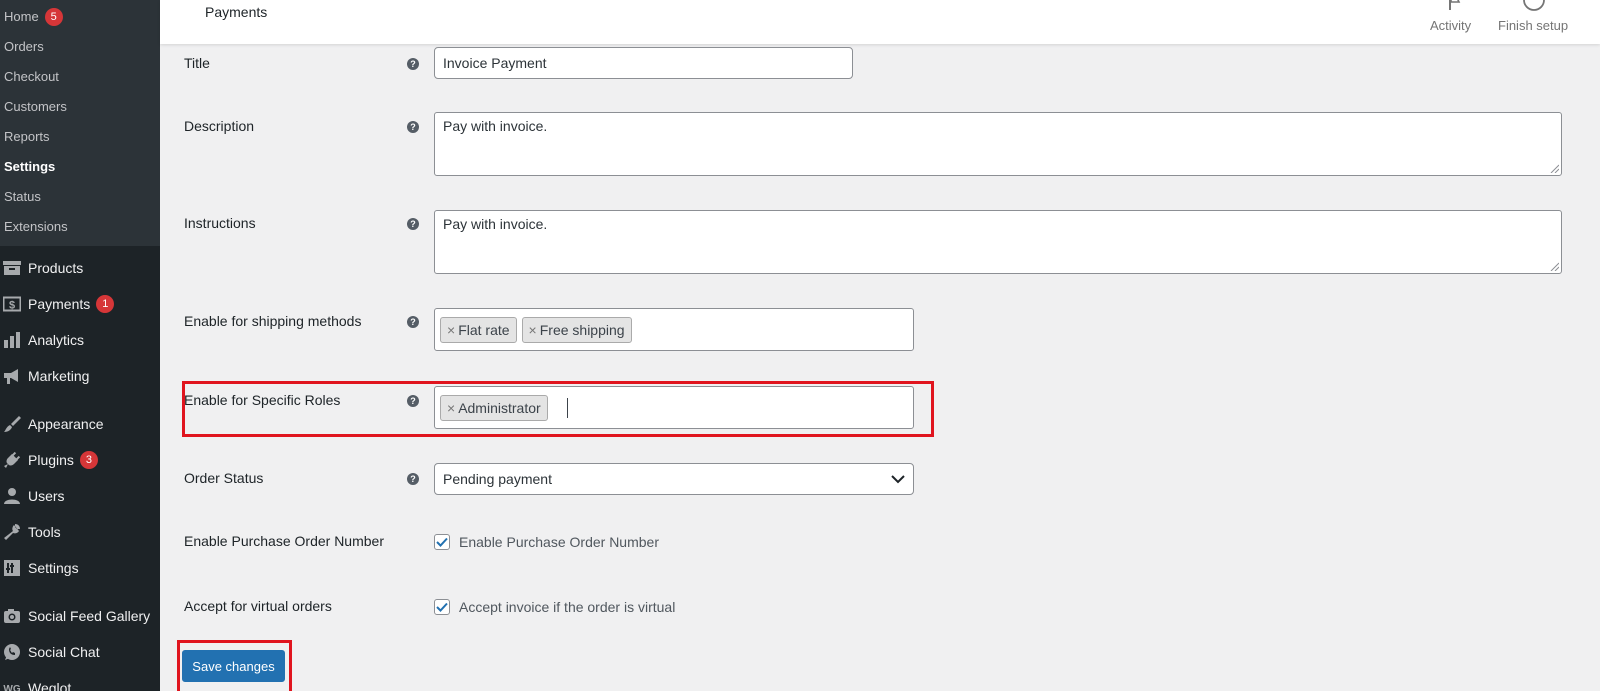 The image size is (1600, 691). What do you see at coordinates (105, 304) in the screenshot?
I see `payments-count-badge: 1` at bounding box center [105, 304].